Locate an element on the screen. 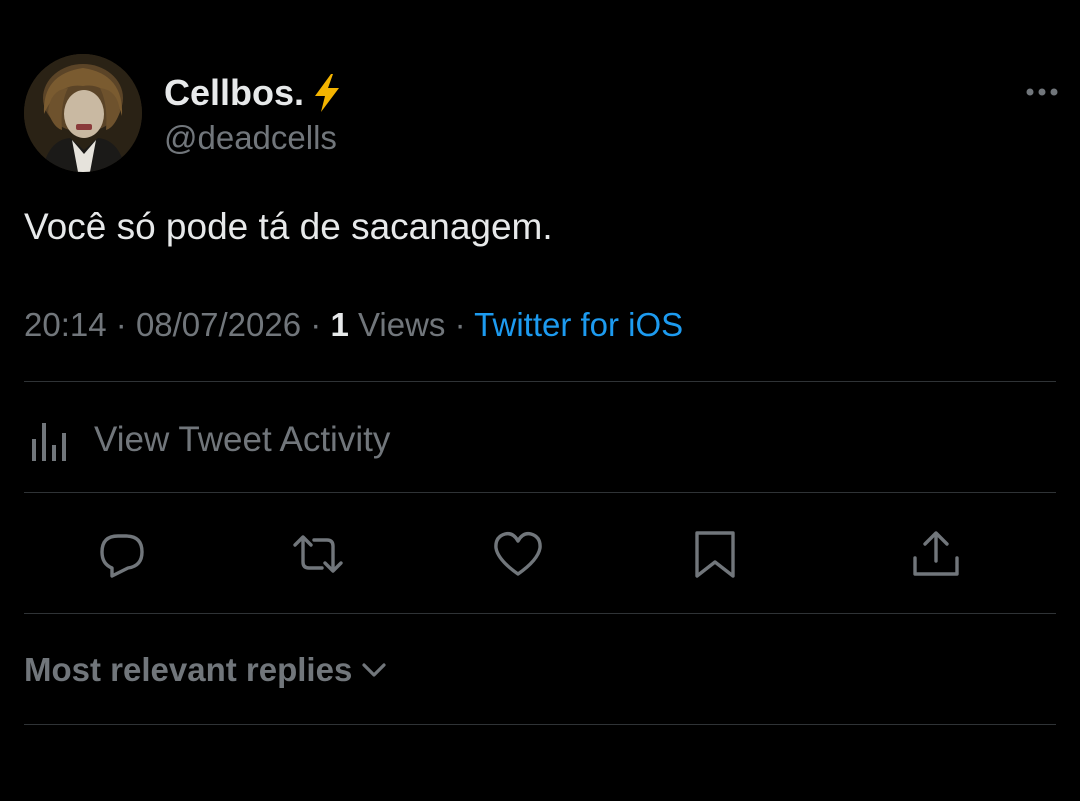 Image resolution: width=1080 pixels, height=801 pixels. tweet-time: 20:14 is located at coordinates (65, 324).